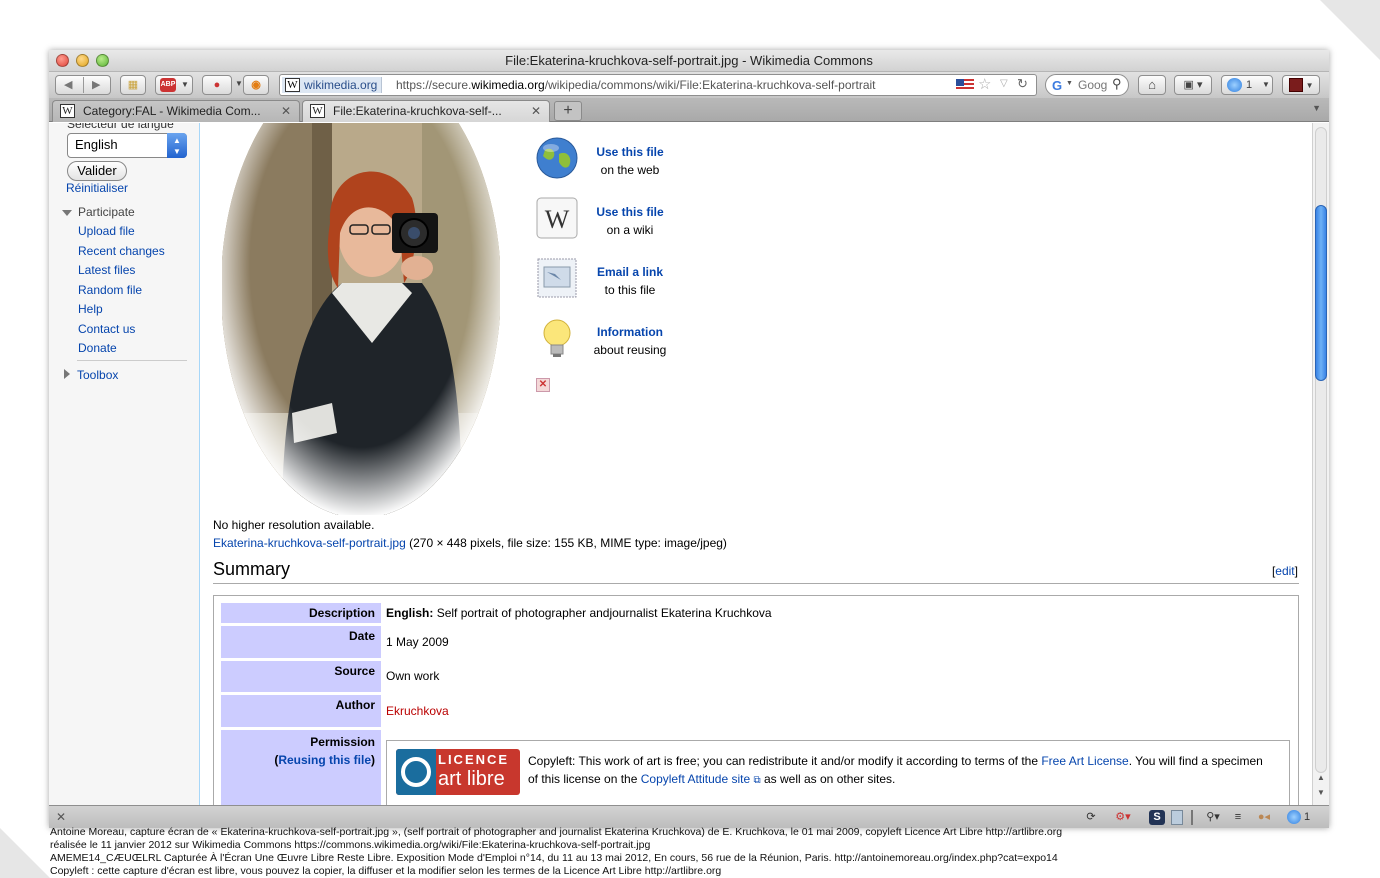 Image resolution: width=1380 pixels, height=878 pixels. I want to click on history-dropdown-icon: ▽, so click(1004, 83).